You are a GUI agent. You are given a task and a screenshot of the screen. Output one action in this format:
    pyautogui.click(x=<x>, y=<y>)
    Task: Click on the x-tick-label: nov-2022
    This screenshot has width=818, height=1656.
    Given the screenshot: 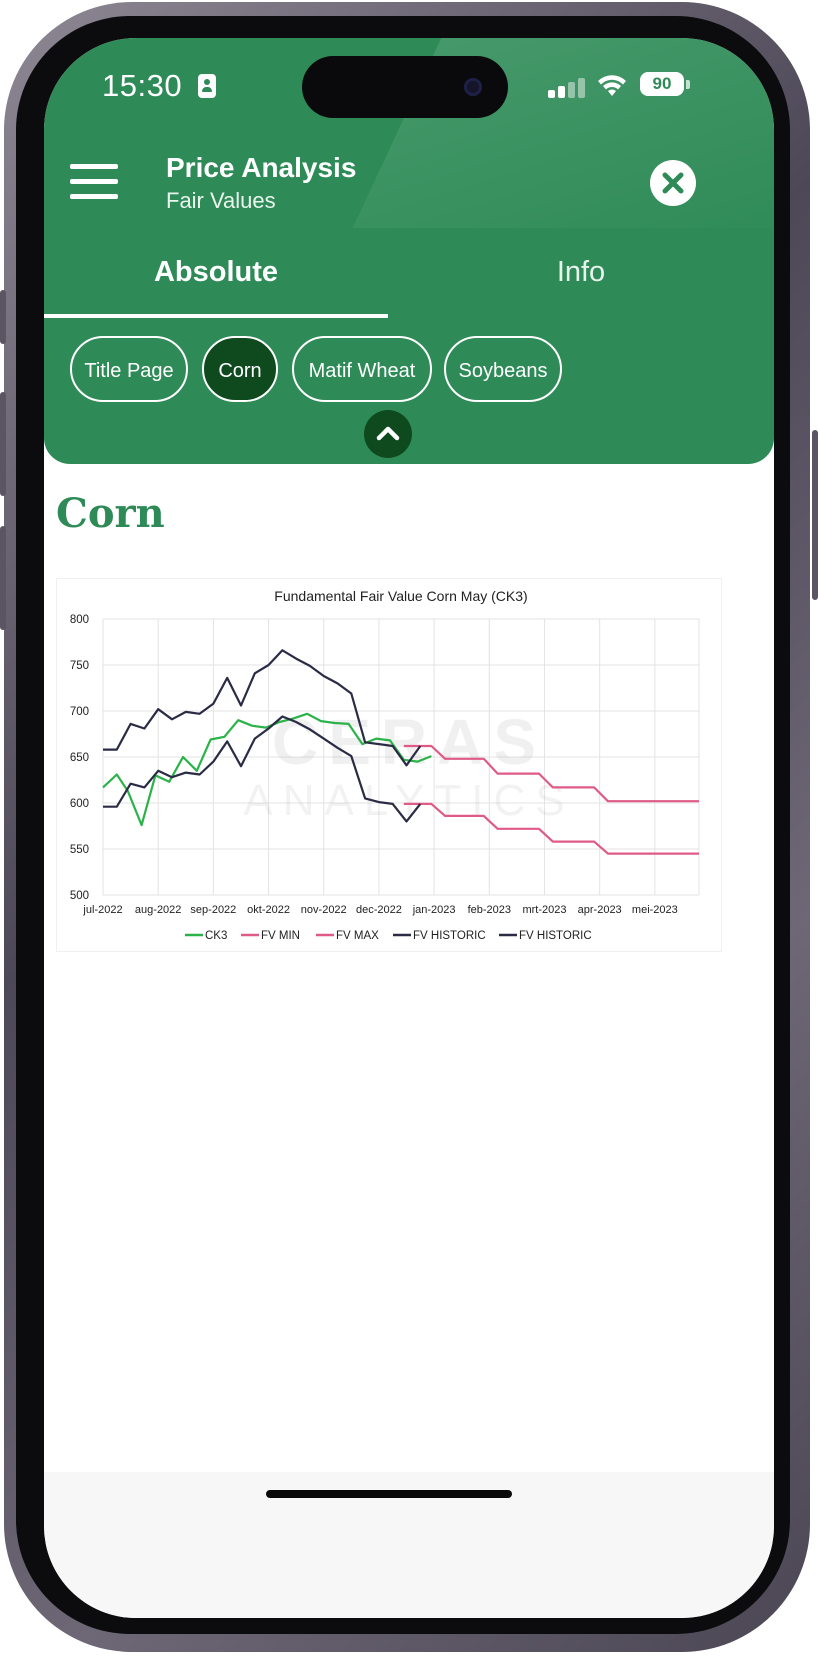 What is the action you would take?
    pyautogui.click(x=324, y=910)
    